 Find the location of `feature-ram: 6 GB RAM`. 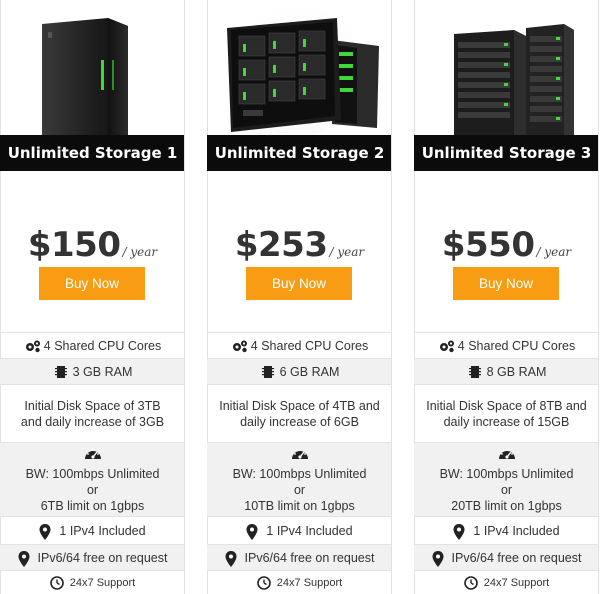

feature-ram: 6 GB RAM is located at coordinates (299, 371).